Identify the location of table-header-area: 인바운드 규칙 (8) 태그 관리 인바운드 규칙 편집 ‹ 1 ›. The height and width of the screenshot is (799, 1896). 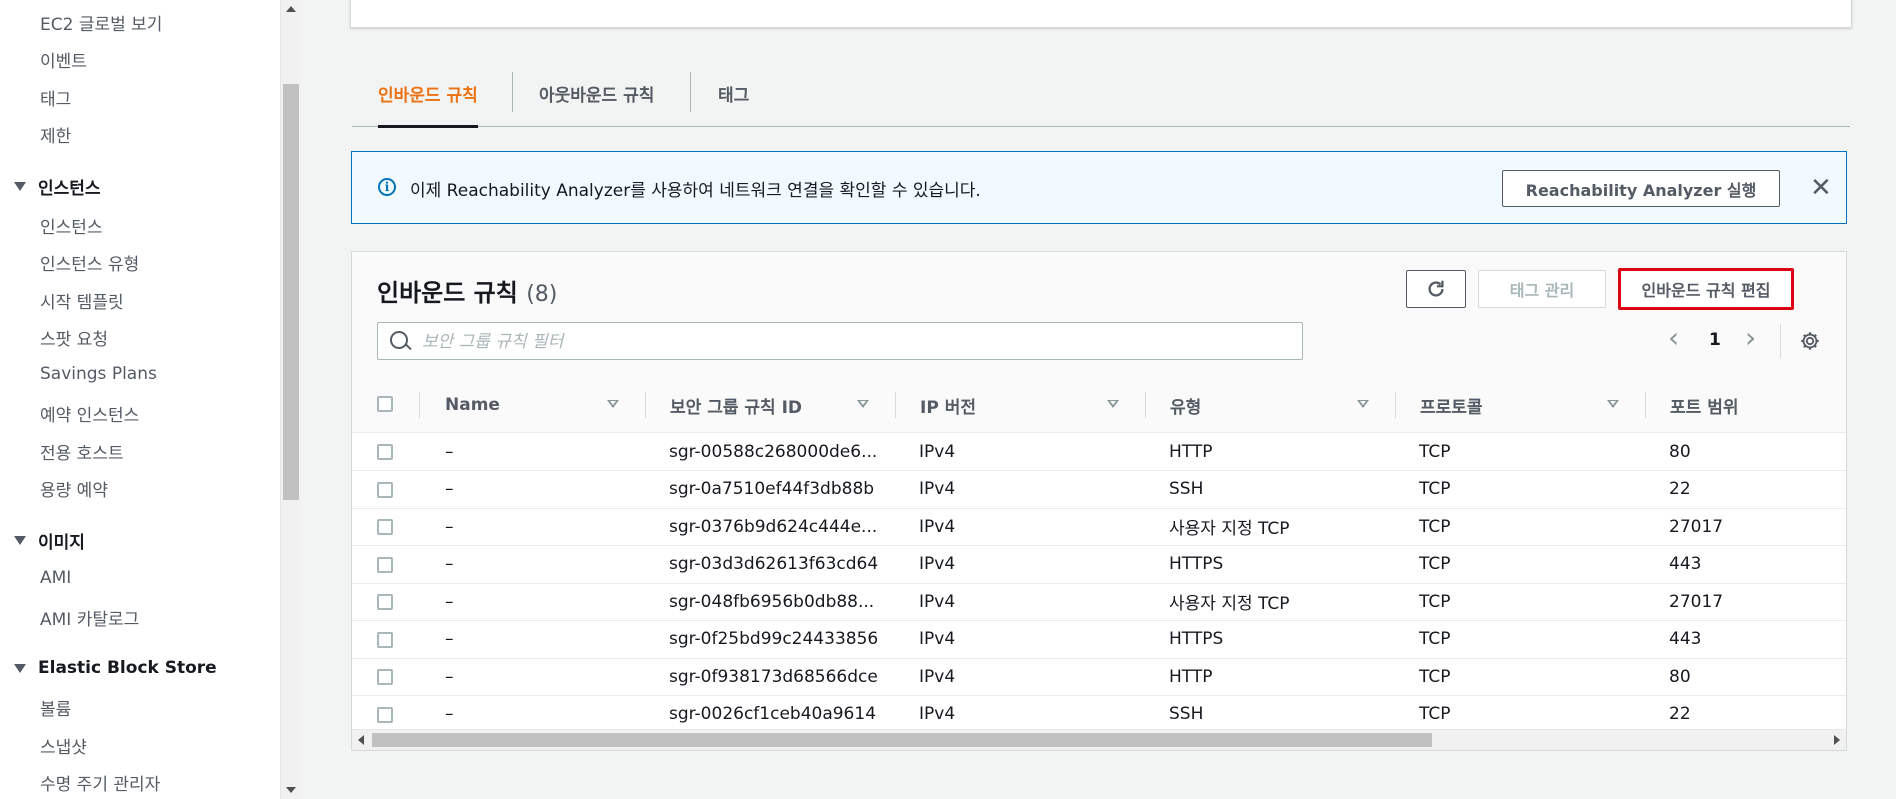
(1099, 315).